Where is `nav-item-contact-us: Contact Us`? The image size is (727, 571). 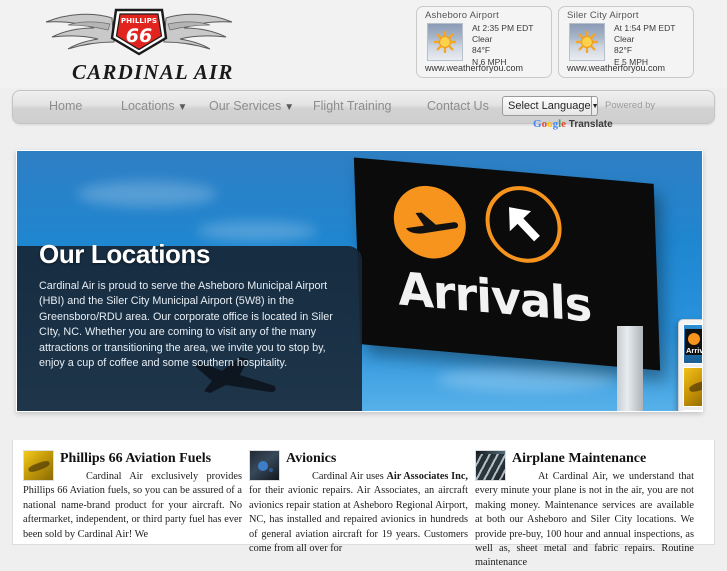 nav-item-contact-us: Contact Us is located at coordinates (458, 106).